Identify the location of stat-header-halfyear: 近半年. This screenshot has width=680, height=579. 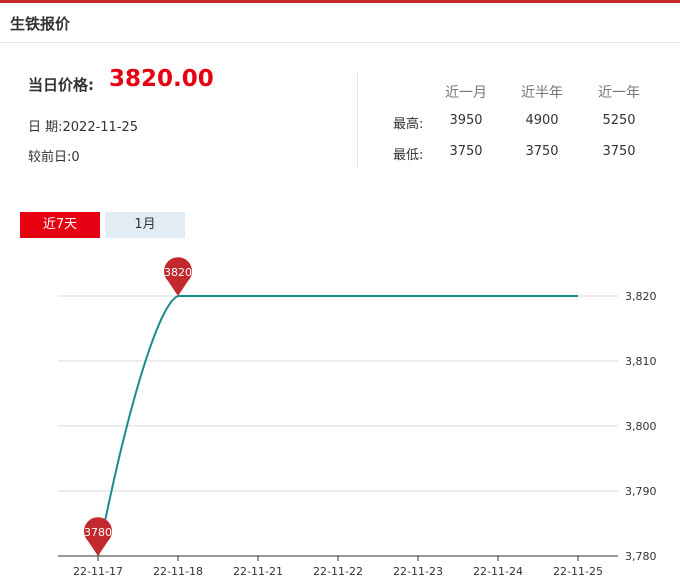
(542, 93).